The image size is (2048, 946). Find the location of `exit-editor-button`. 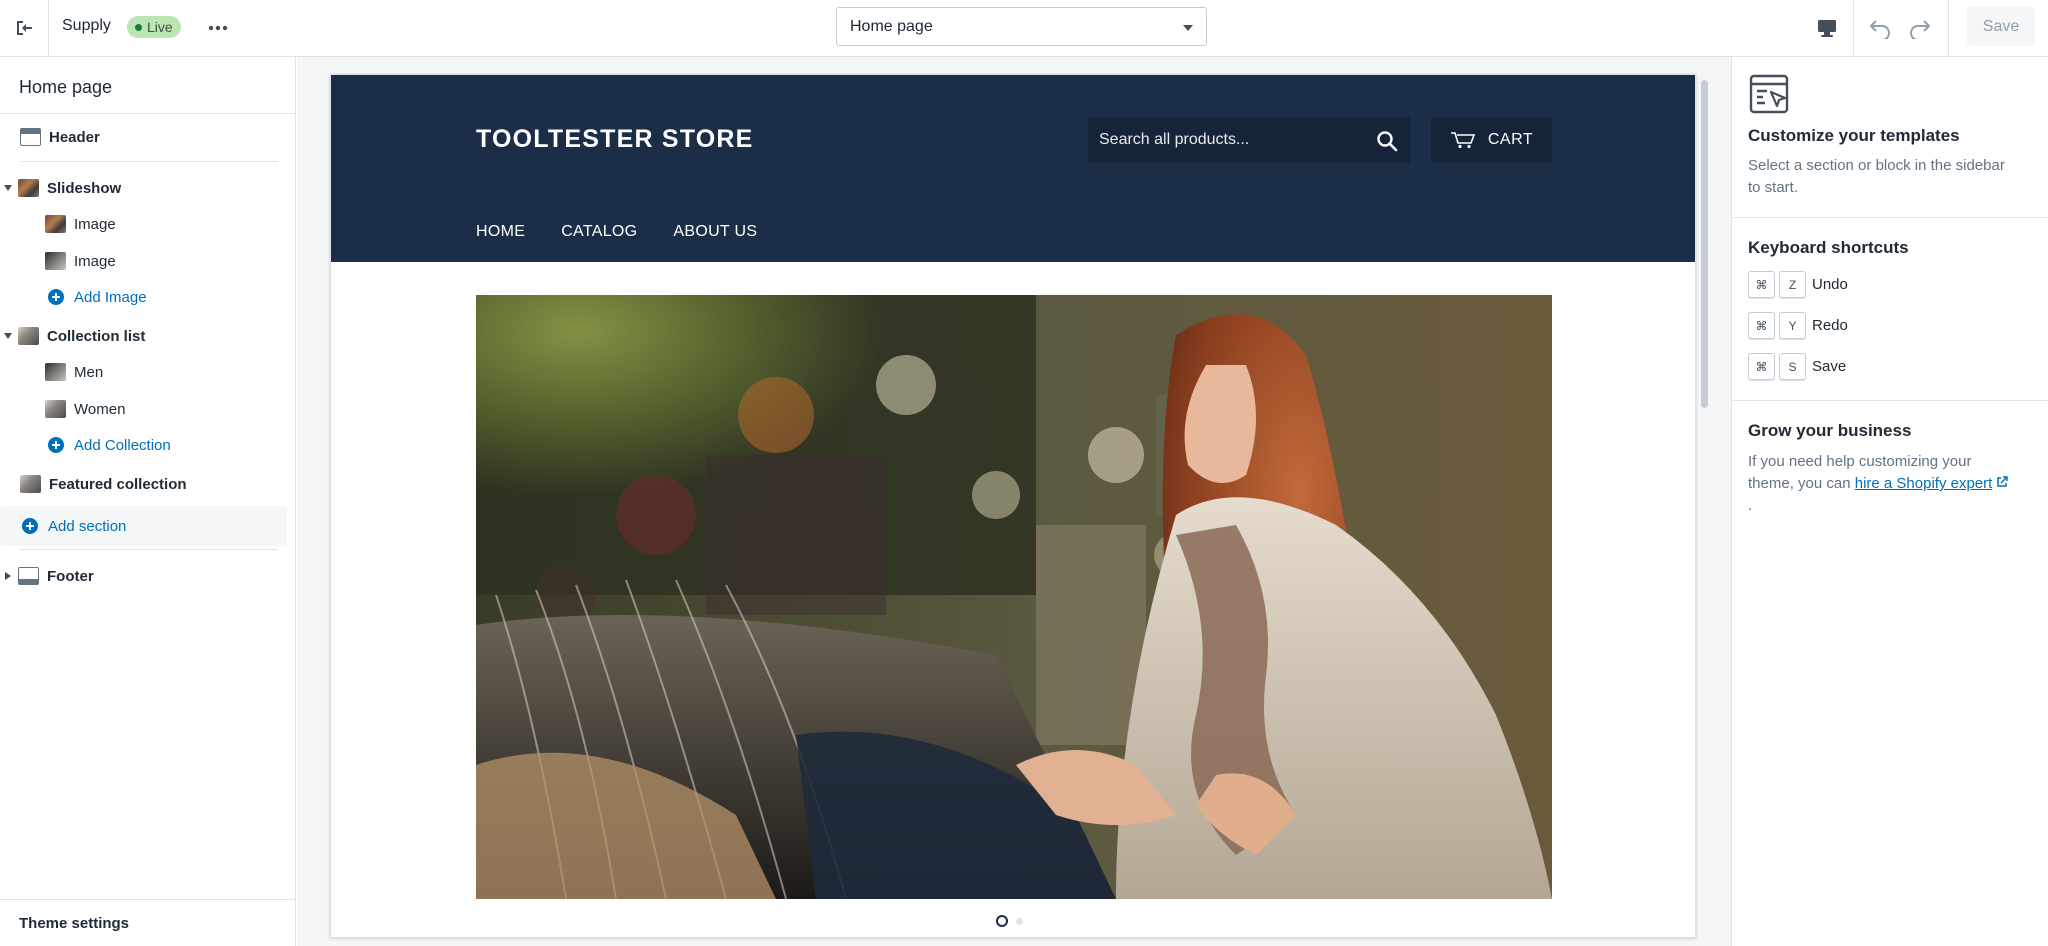

exit-editor-button is located at coordinates (24, 28).